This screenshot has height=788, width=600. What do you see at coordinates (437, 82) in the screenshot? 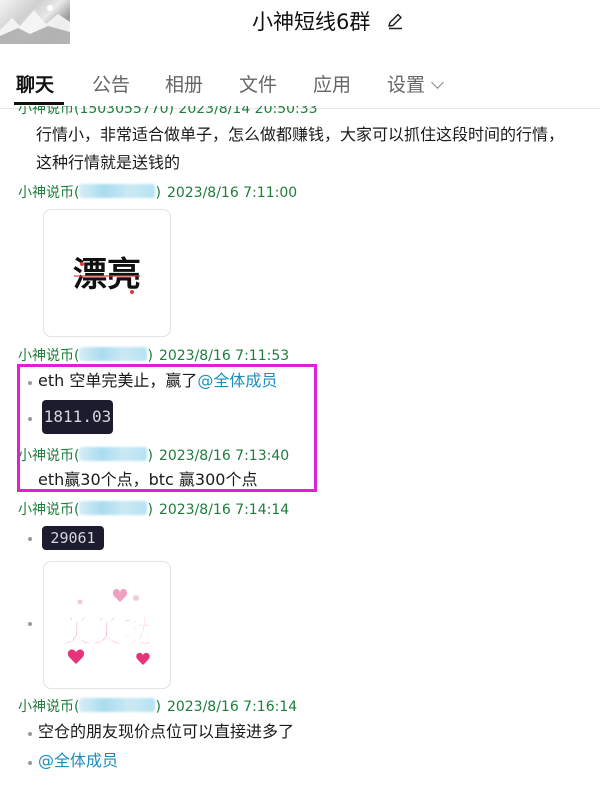
I see `chevron-down-icon` at bounding box center [437, 82].